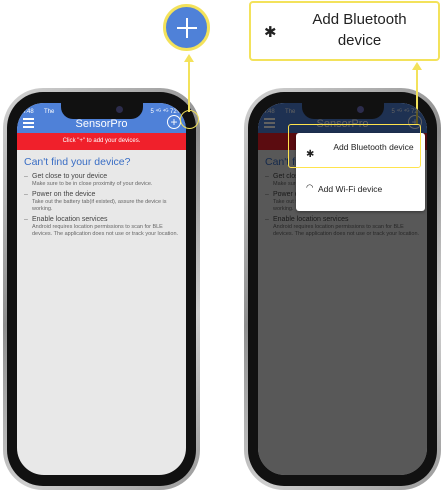 This screenshot has height=492, width=444. What do you see at coordinates (70, 176) in the screenshot?
I see `tip-title: Get close to your device` at bounding box center [70, 176].